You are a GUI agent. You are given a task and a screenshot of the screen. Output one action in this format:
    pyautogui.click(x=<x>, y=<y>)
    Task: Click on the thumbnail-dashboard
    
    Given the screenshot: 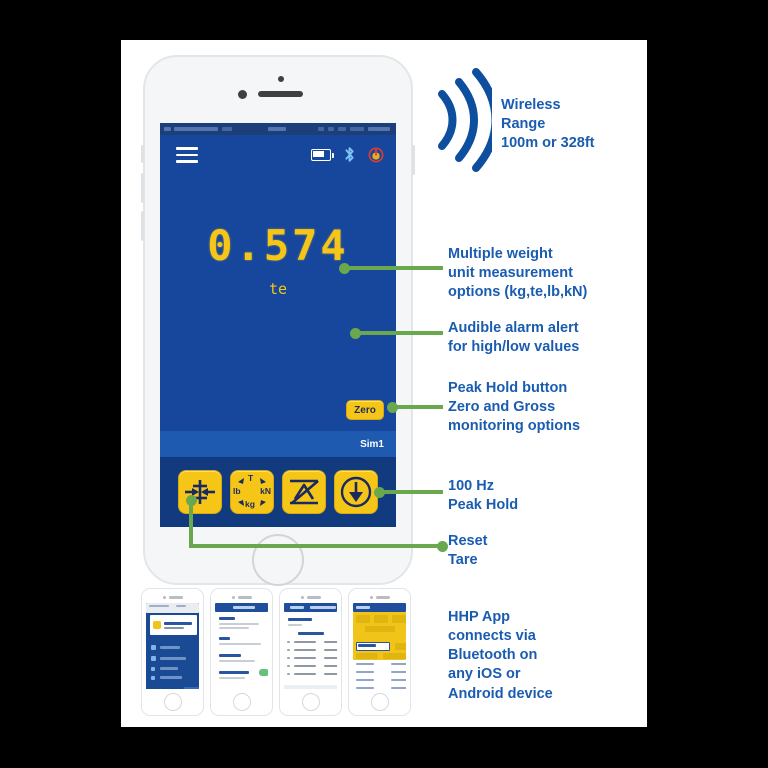 What is the action you would take?
    pyautogui.click(x=172, y=652)
    